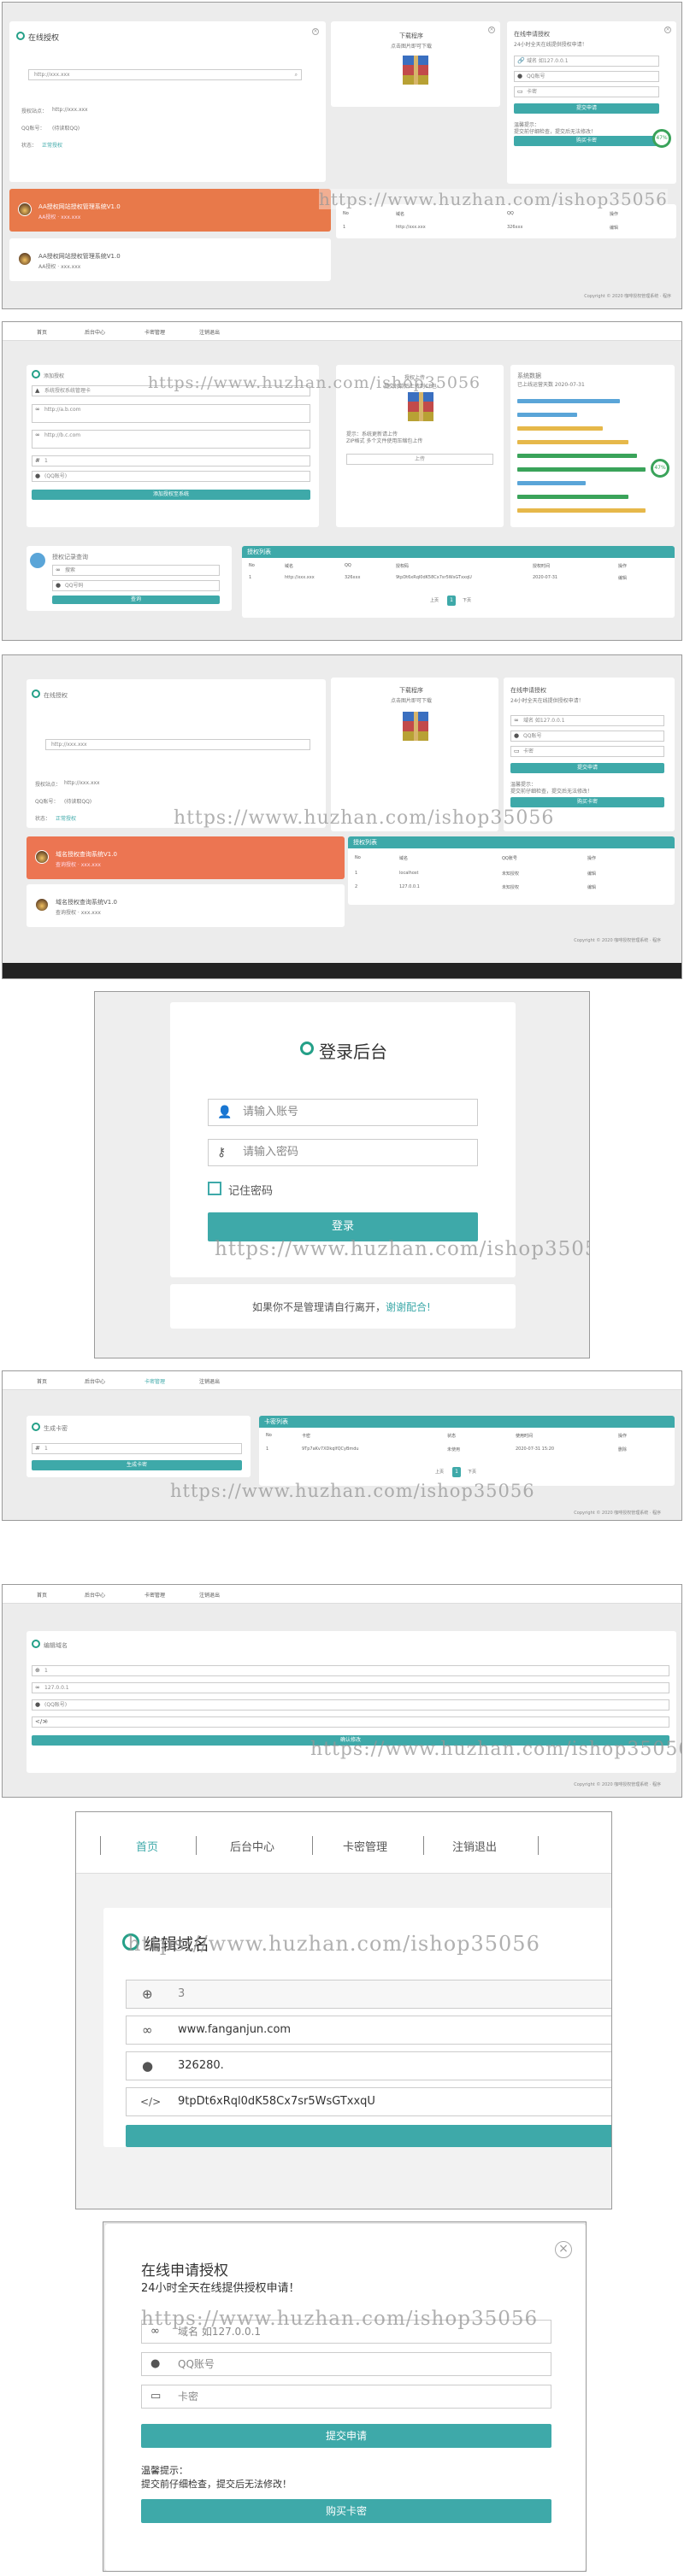 The height and width of the screenshot is (2576, 684). Describe the element at coordinates (350, 1722) in the screenshot. I see `edit-code-input: </> 0` at that location.